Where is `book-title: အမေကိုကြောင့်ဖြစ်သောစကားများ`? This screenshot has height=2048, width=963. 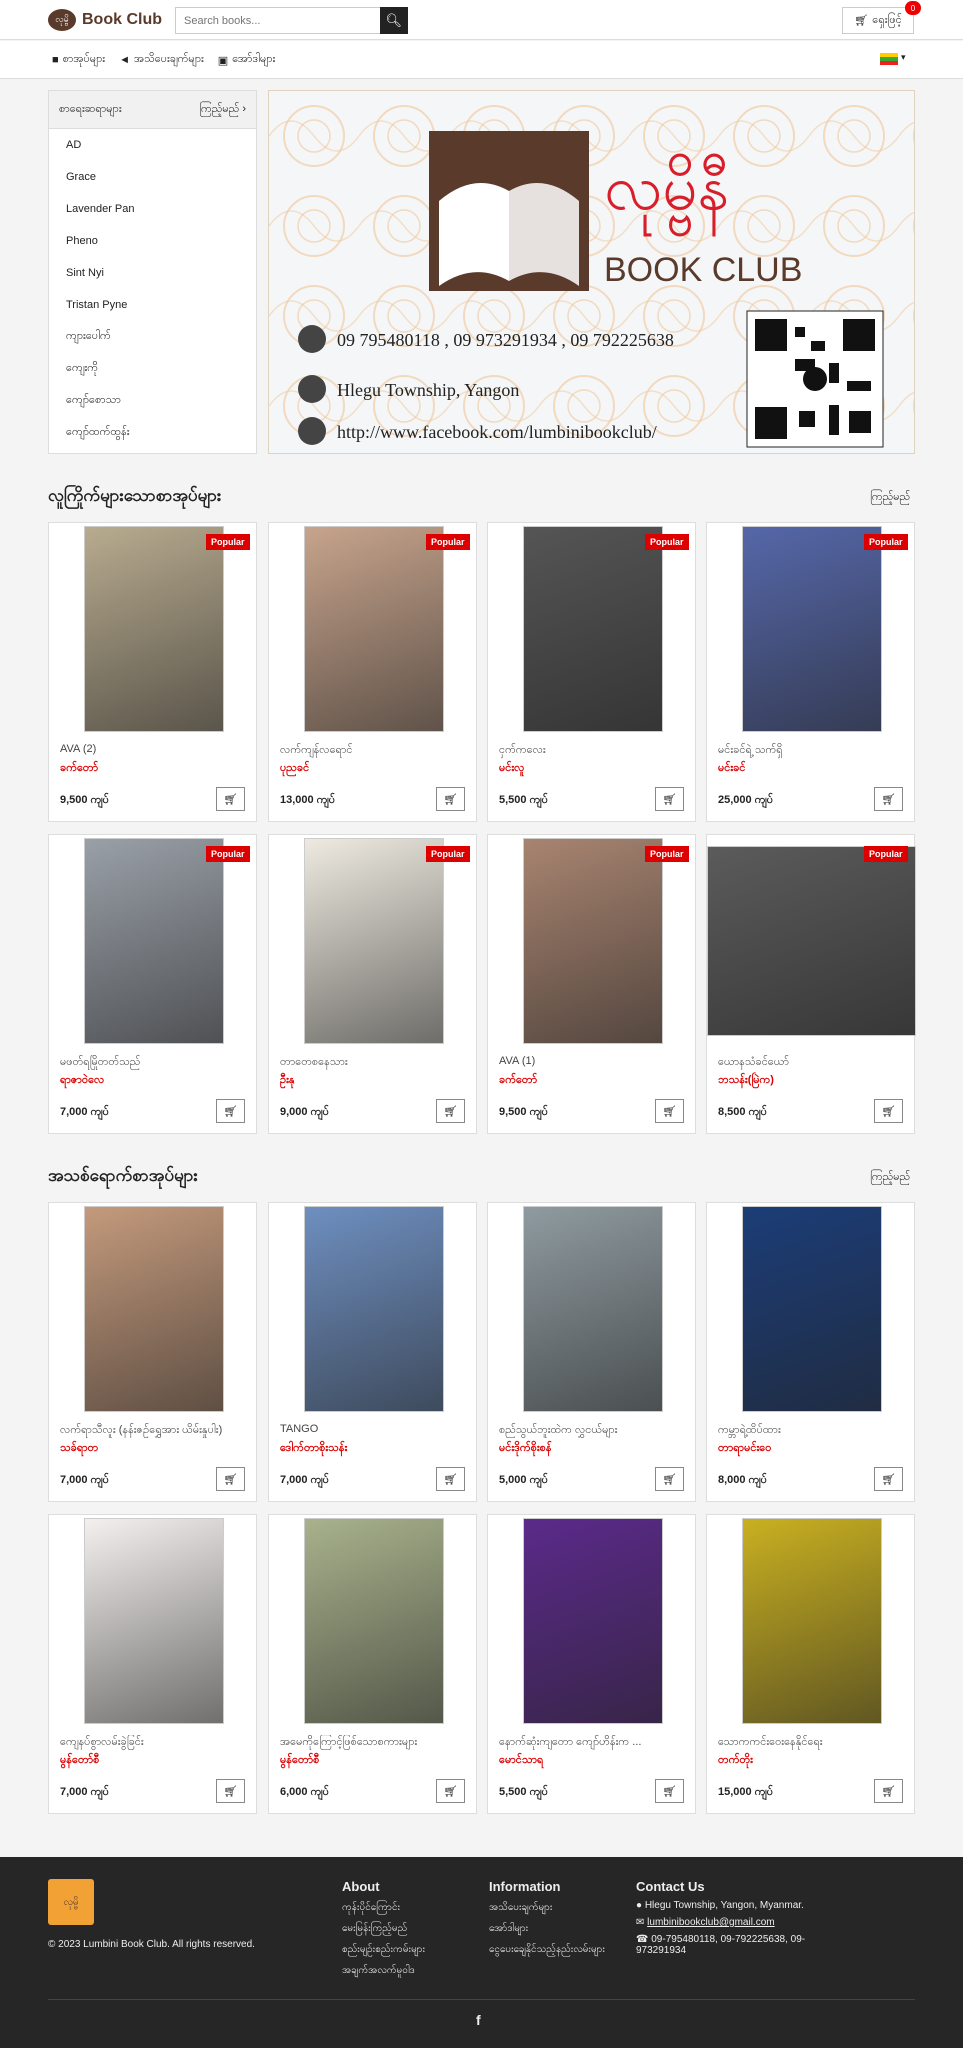 book-title: အမေကိုကြောင့်ဖြစ်သောစကားများ is located at coordinates (375, 1743).